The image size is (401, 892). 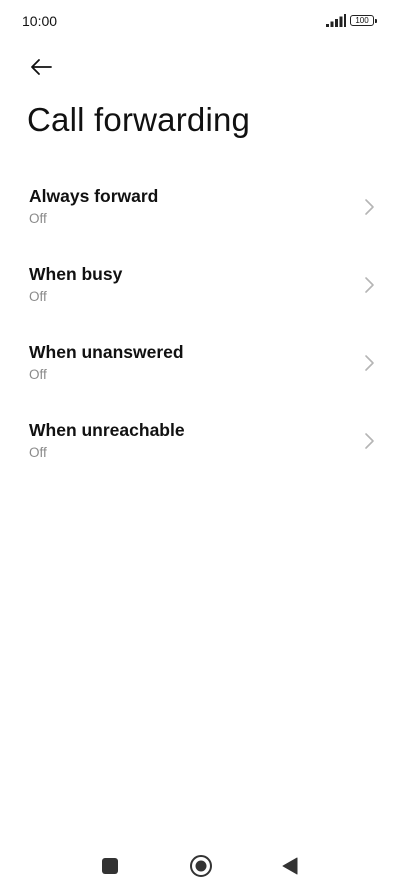 I want to click on item-title: When busy, so click(x=76, y=274).